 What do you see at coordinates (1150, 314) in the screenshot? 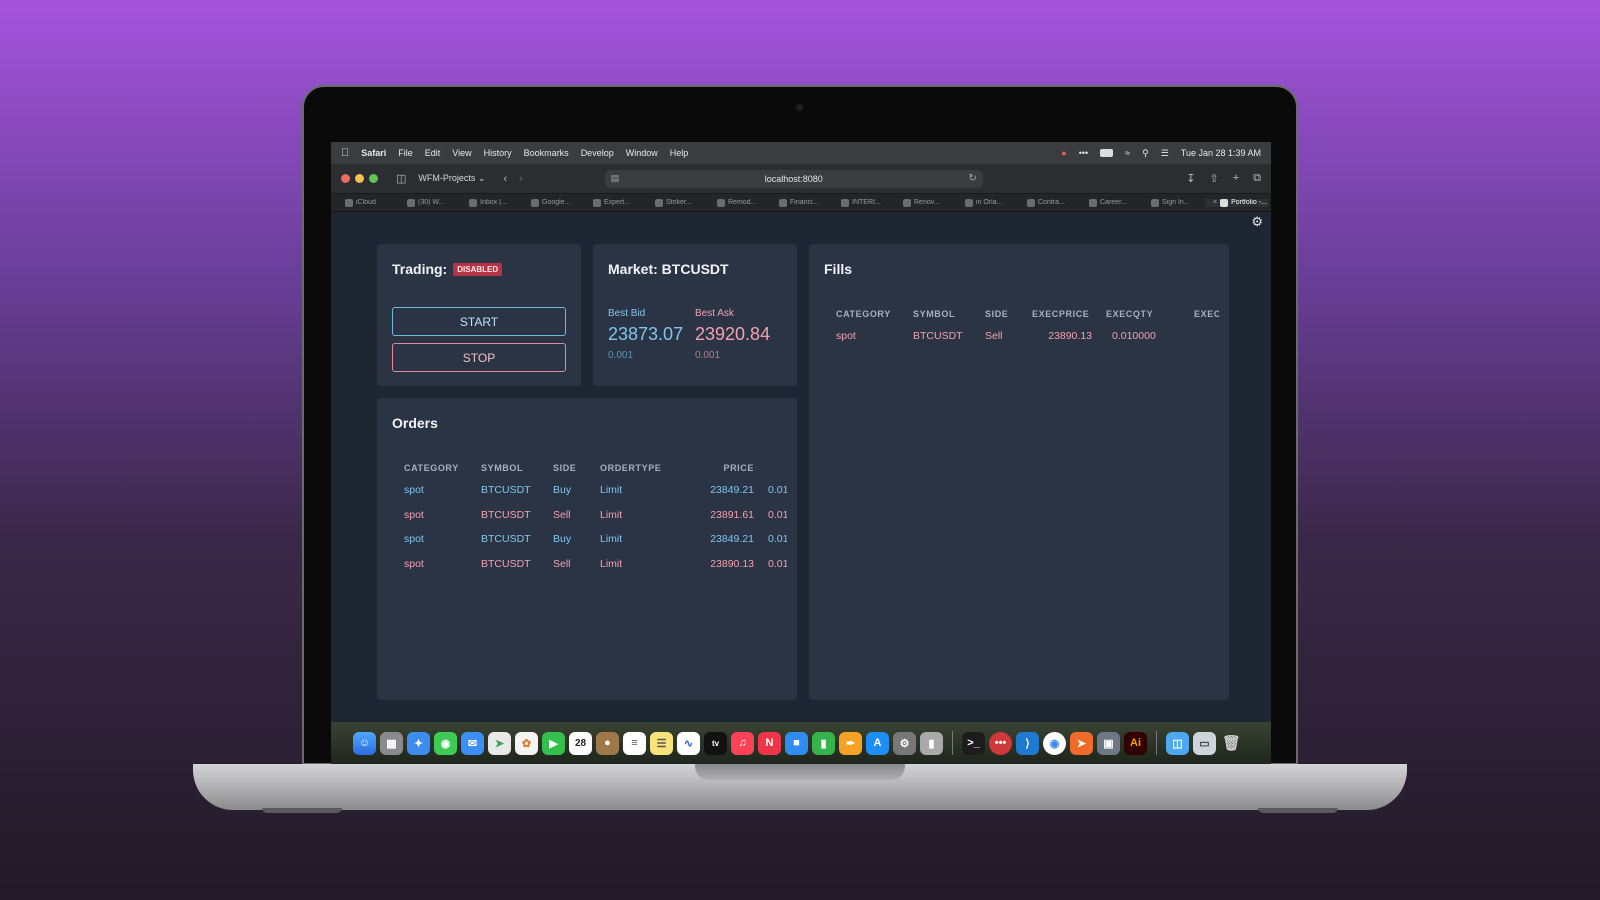
I see `fills-col-execqty: EXECQTY` at bounding box center [1150, 314].